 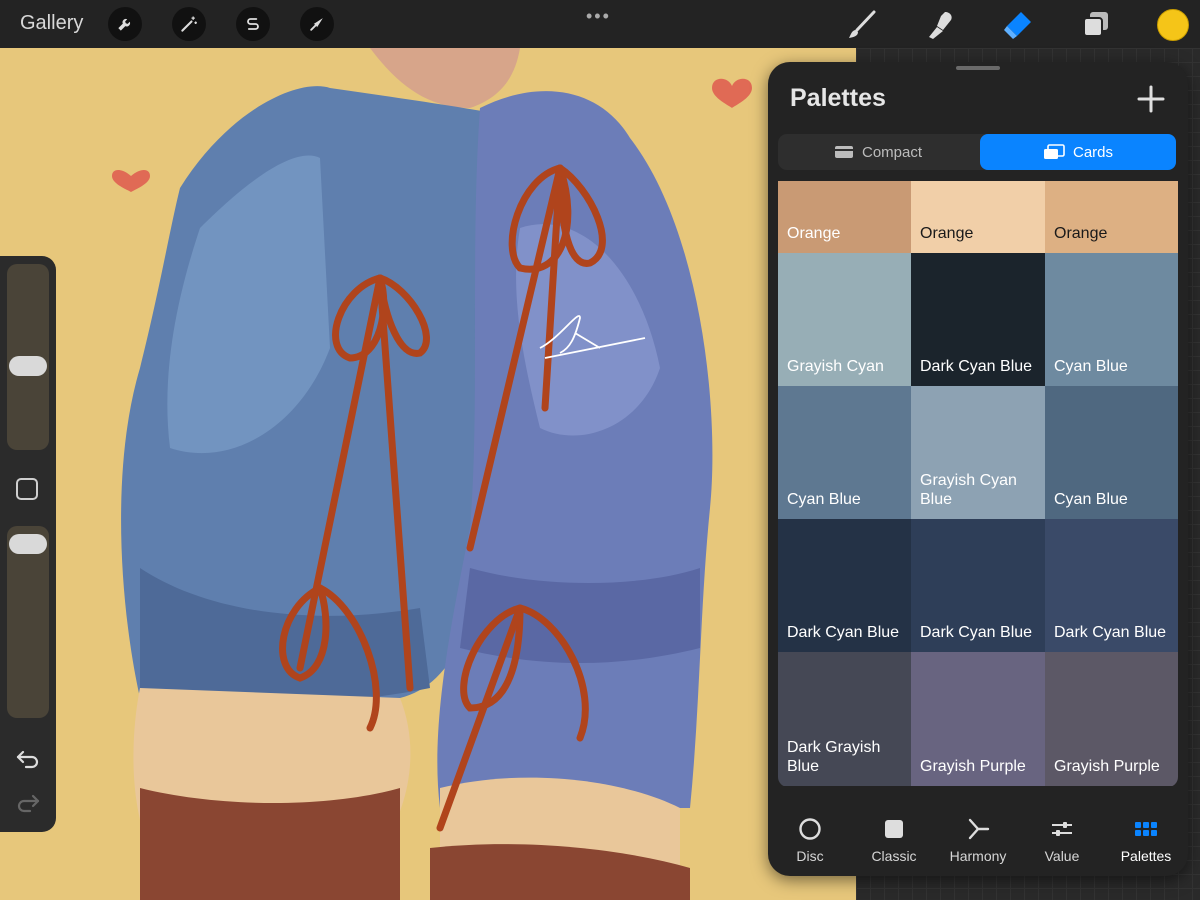 I want to click on palettes-title: Palettes, so click(x=838, y=98).